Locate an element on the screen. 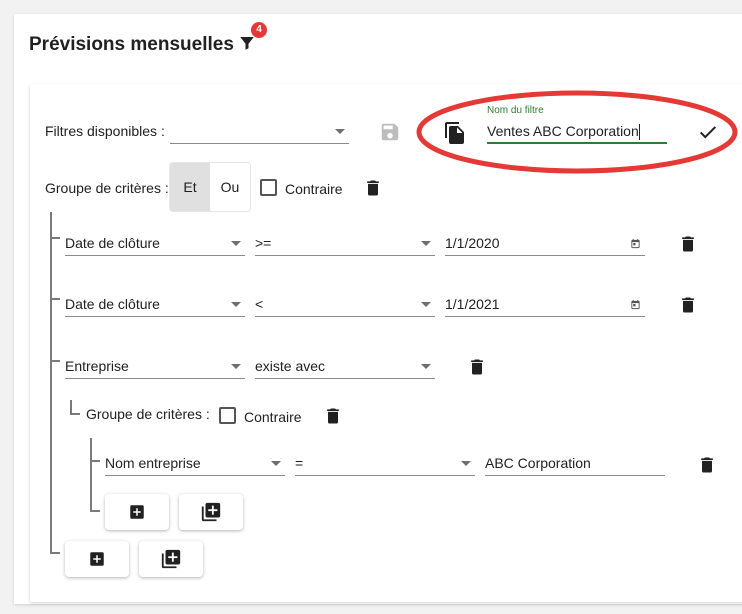 The height and width of the screenshot is (614, 742). criterion-date-input: 1/1/2020 is located at coordinates (545, 243).